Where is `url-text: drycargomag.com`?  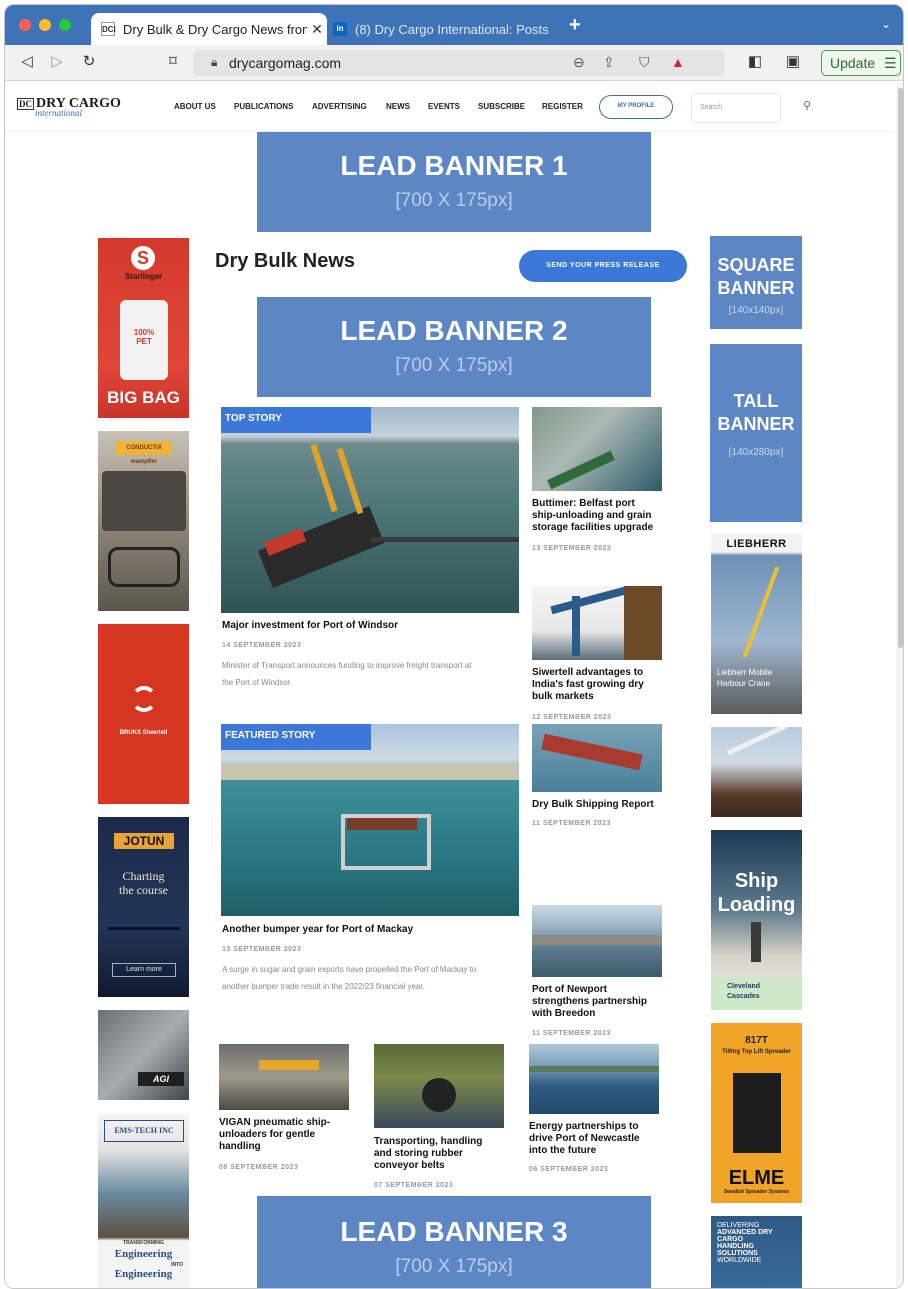 url-text: drycargomag.com is located at coordinates (285, 63).